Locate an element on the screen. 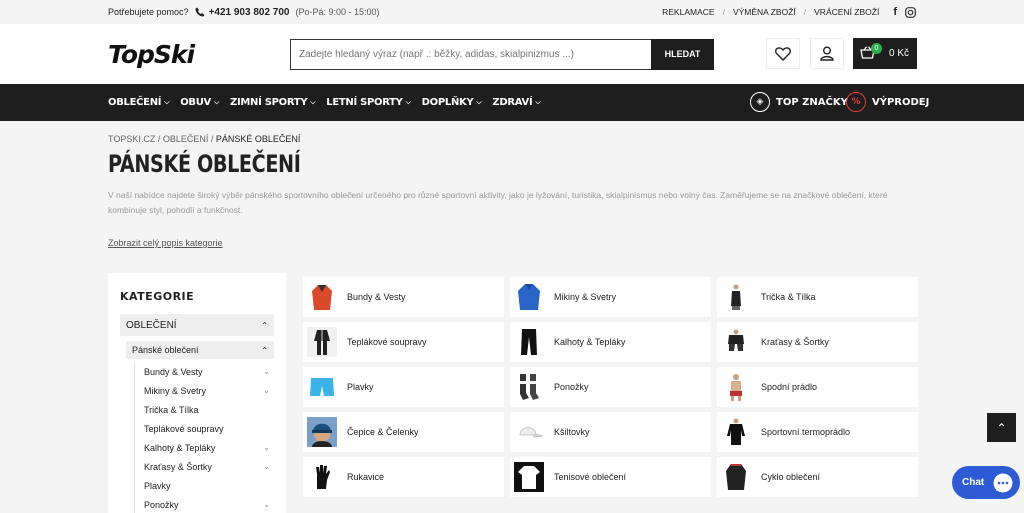  sidebar-subitem: Plavky is located at coordinates (209, 485).